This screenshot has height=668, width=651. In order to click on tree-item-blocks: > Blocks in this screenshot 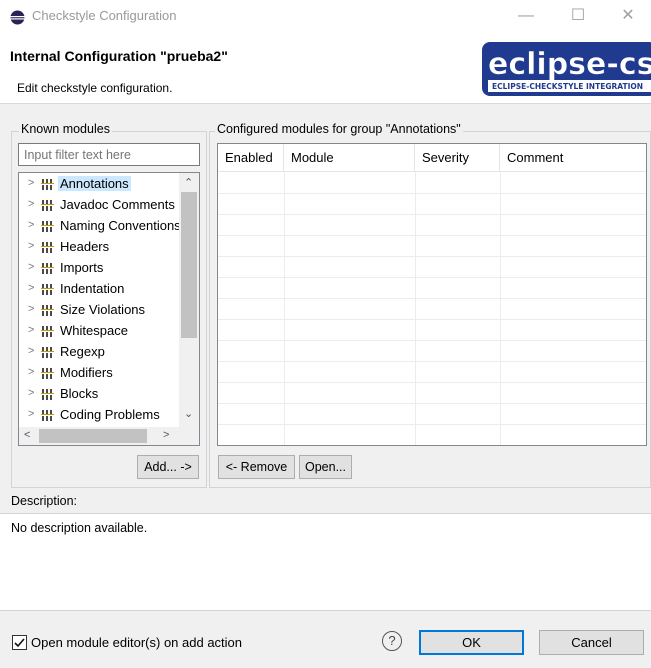, I will do `click(99, 395)`.